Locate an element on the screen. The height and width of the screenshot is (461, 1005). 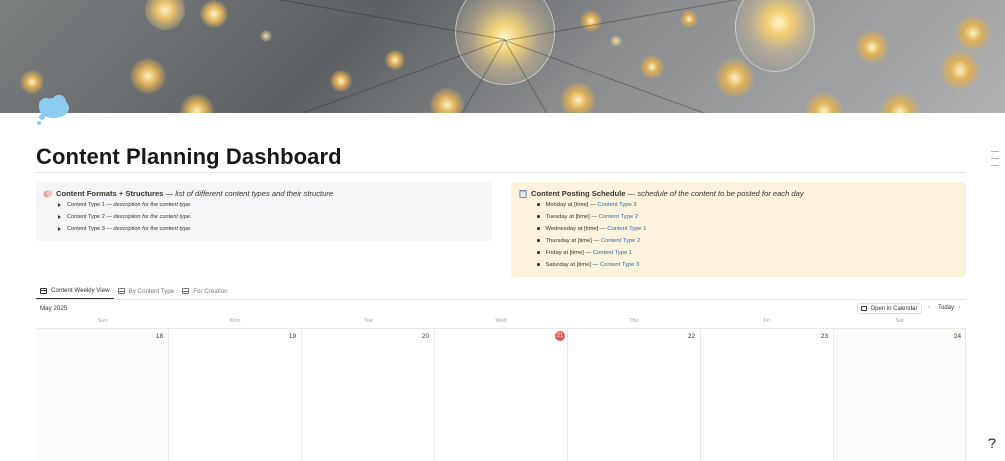
page-title: Content Planning Dashboard is located at coordinates (189, 156).